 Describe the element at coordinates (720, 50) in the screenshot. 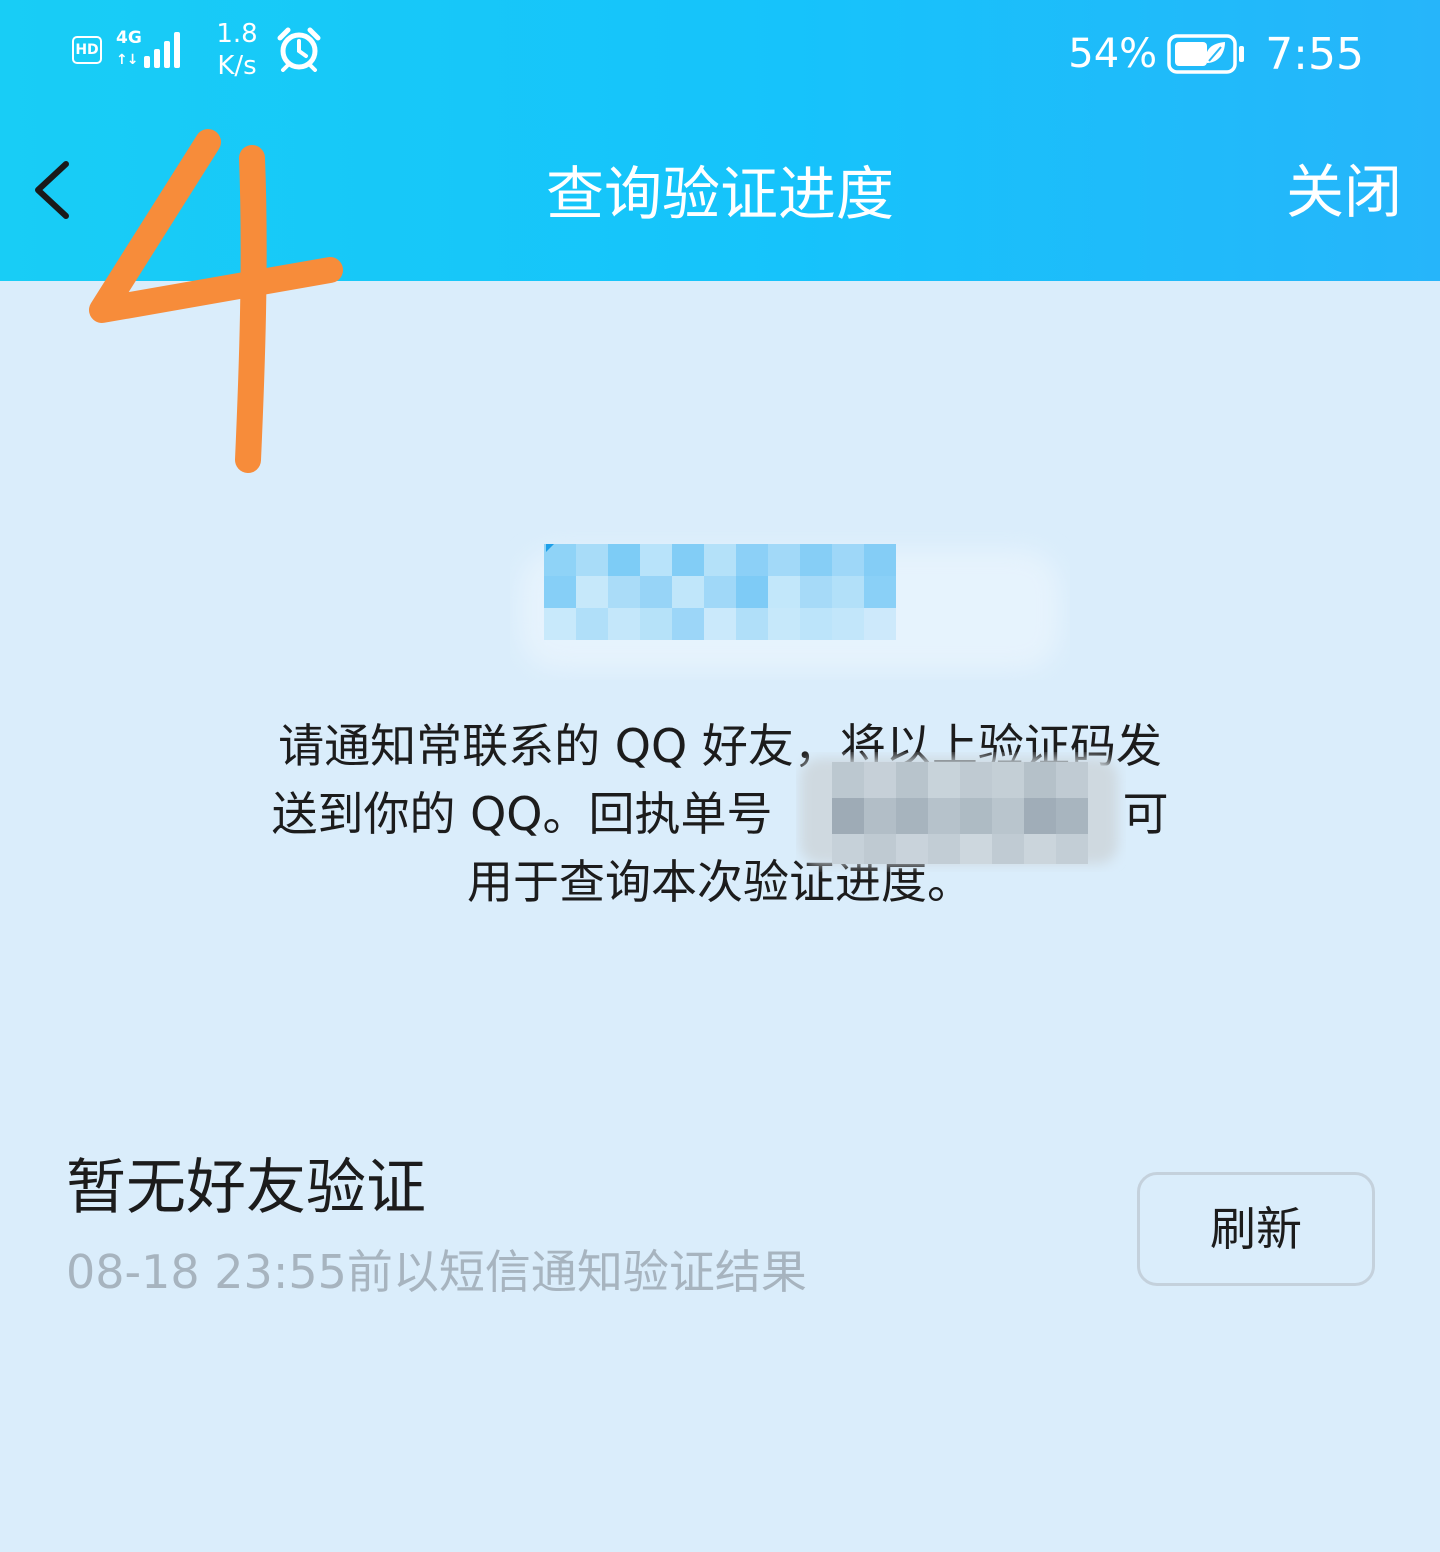

I see `status-bar: HD 4G ↑↓ 1.8 K/s 54% 7:55` at that location.